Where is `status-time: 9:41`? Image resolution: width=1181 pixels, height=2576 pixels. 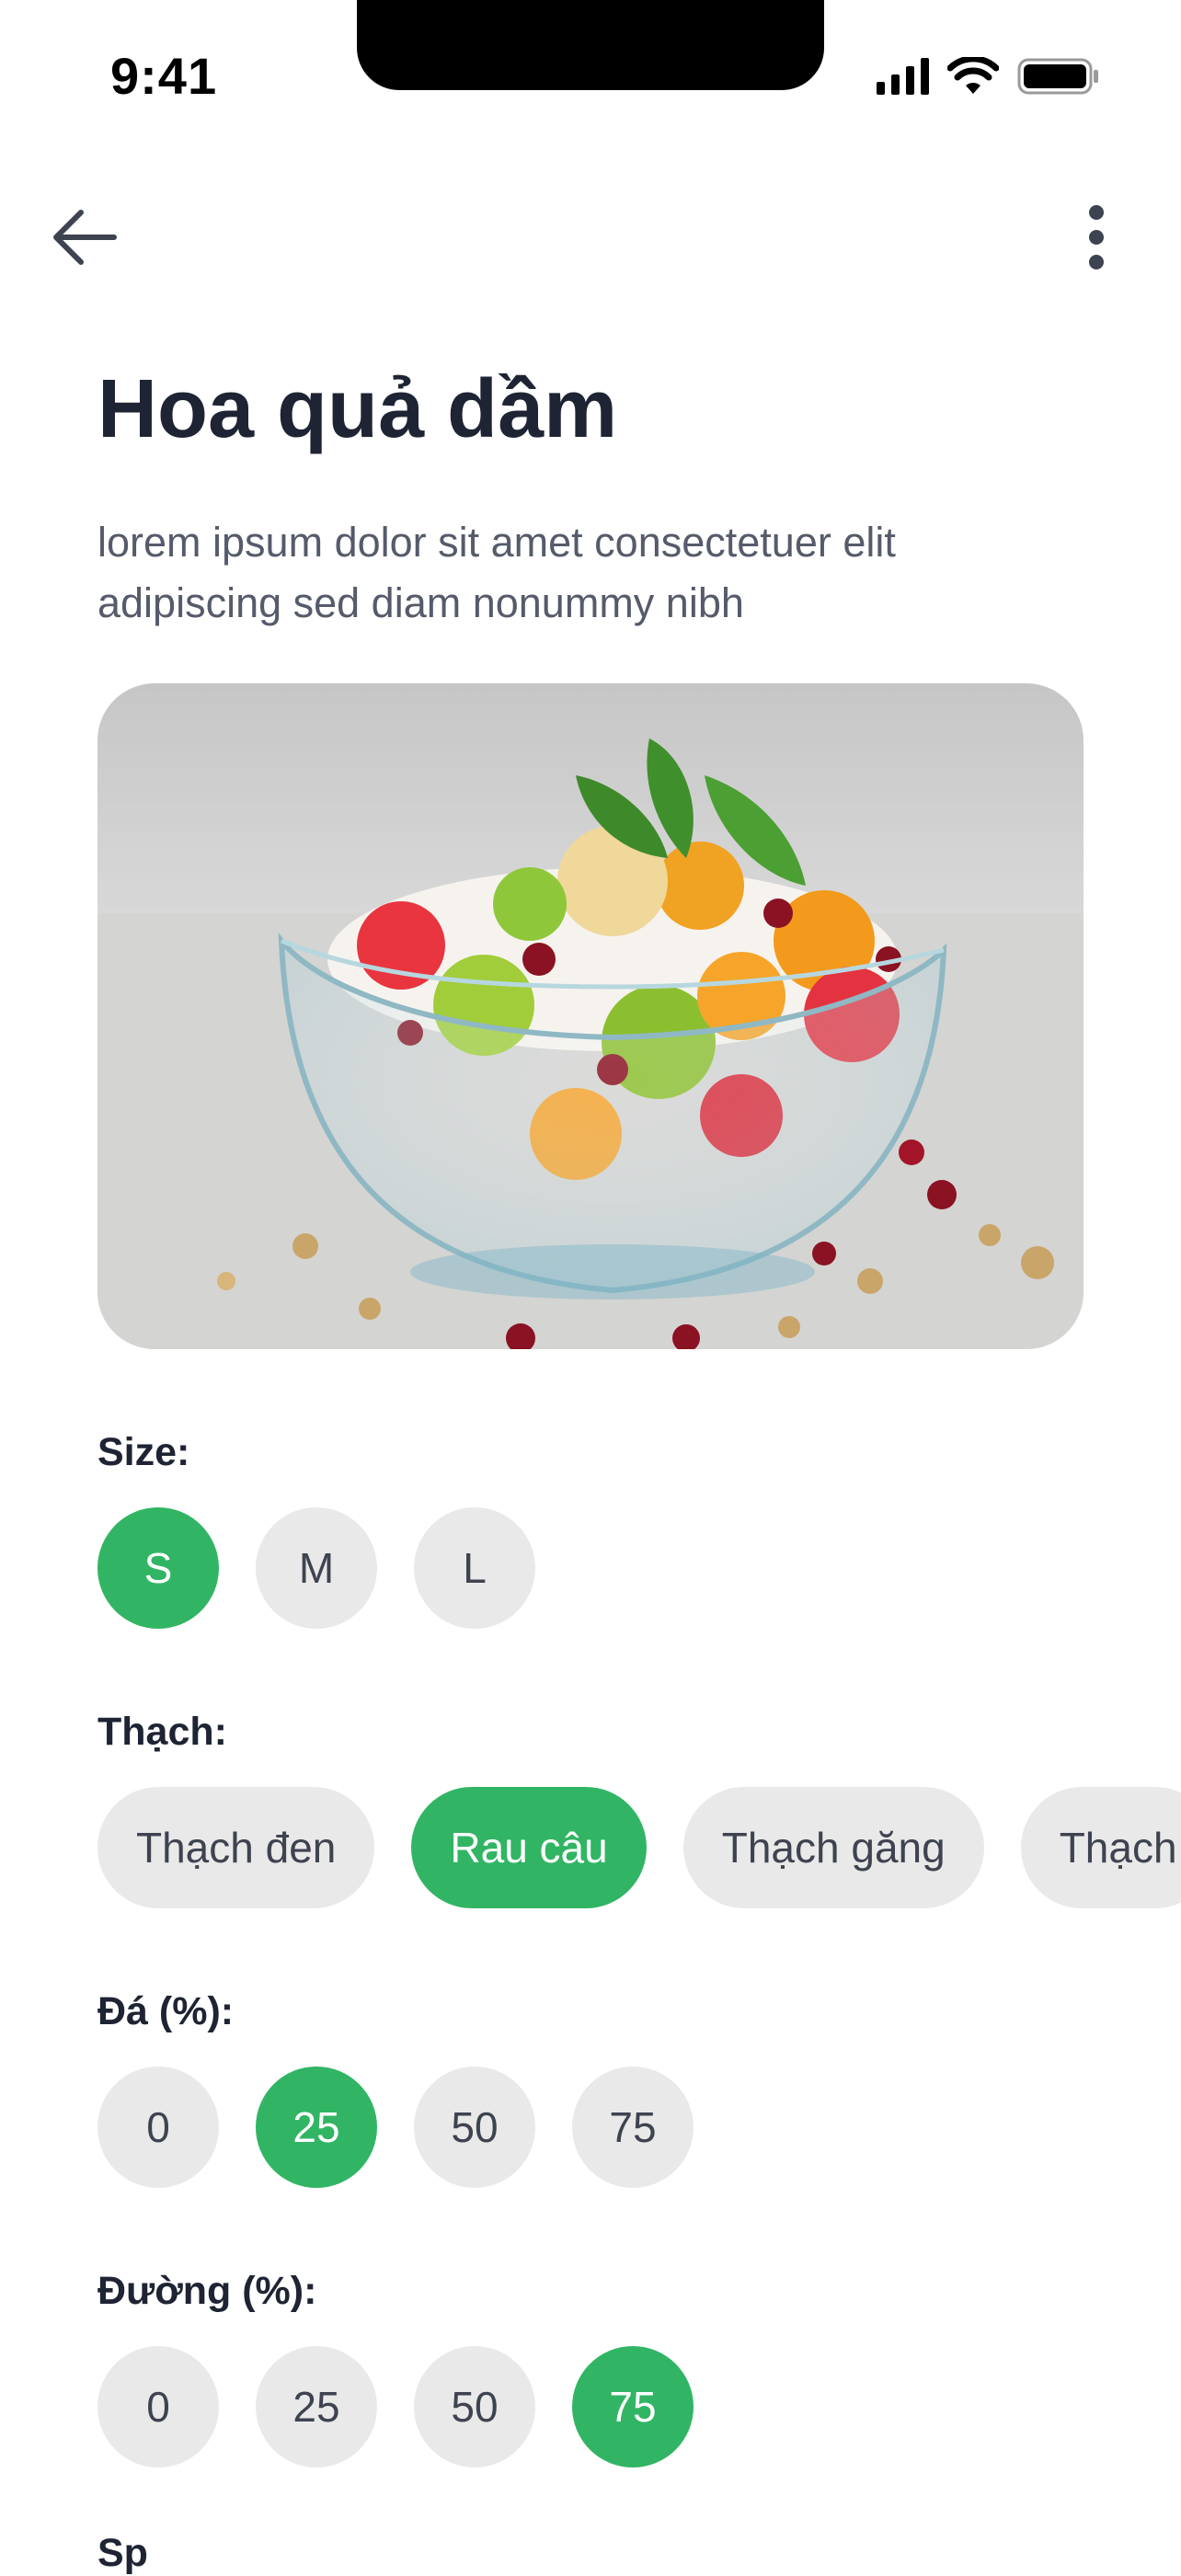 status-time: 9:41 is located at coordinates (164, 76).